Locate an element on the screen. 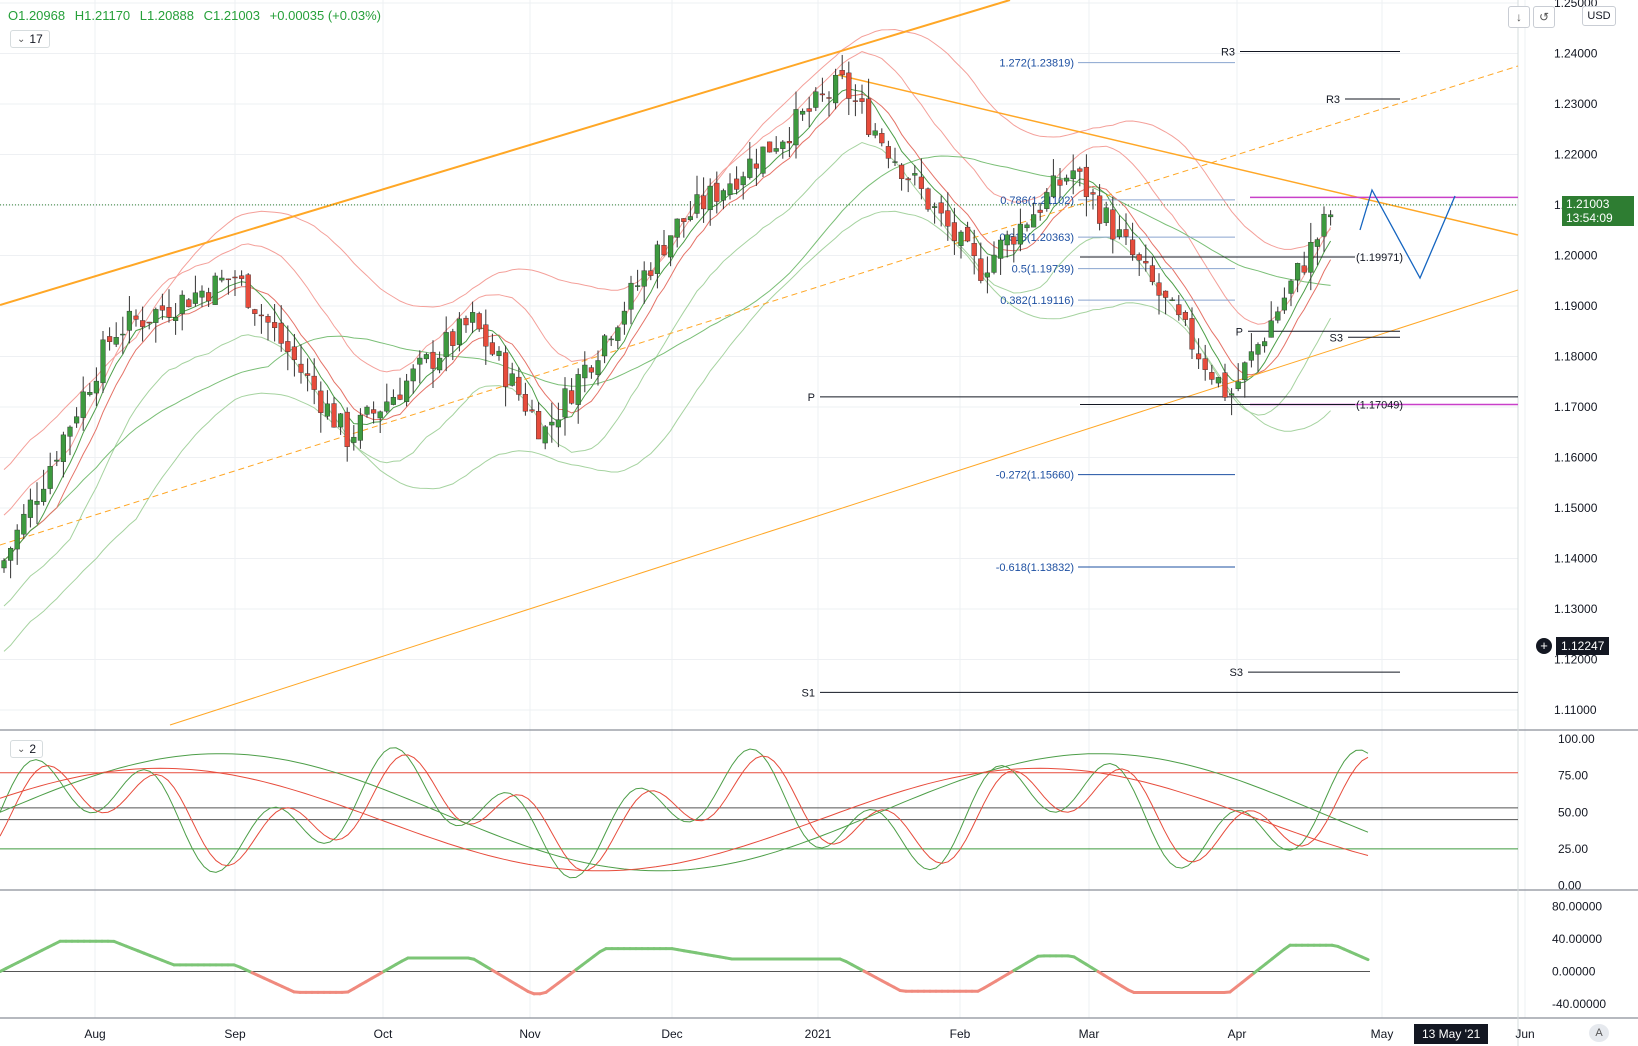  y-tick-label: 1.17000 is located at coordinates (1576, 407).